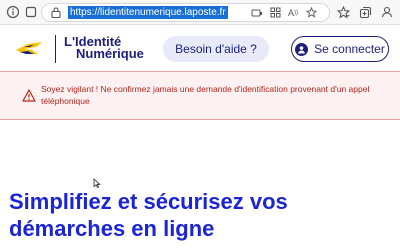  What do you see at coordinates (365, 12) in the screenshot?
I see `collections-icon` at bounding box center [365, 12].